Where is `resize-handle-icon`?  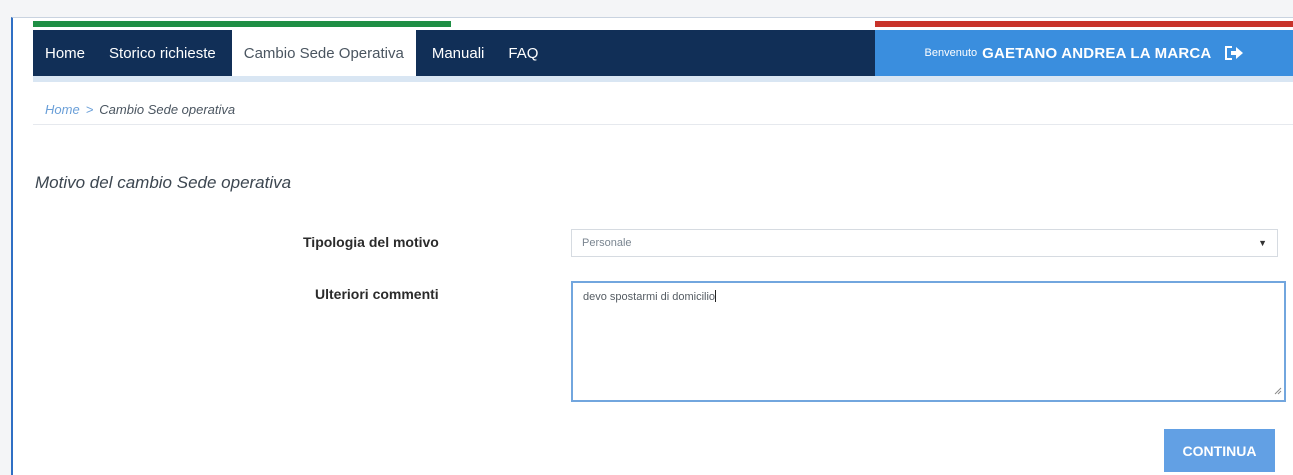
resize-handle-icon is located at coordinates (1278, 392).